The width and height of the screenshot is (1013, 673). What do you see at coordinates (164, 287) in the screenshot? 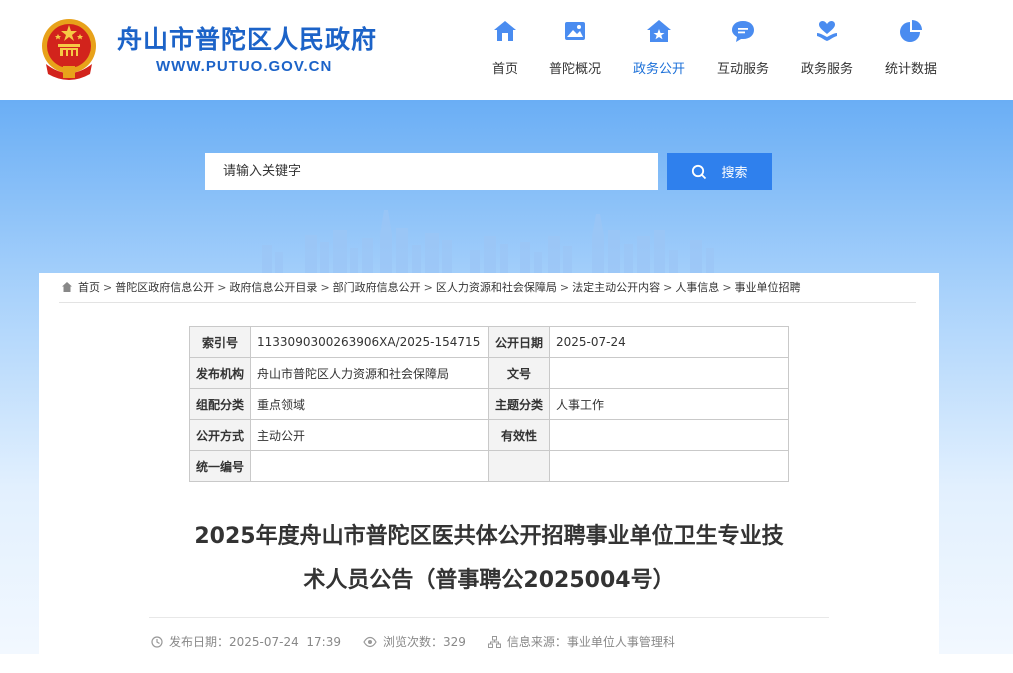
I see `breadcrumb-item: 普陀区政府信息公开` at bounding box center [164, 287].